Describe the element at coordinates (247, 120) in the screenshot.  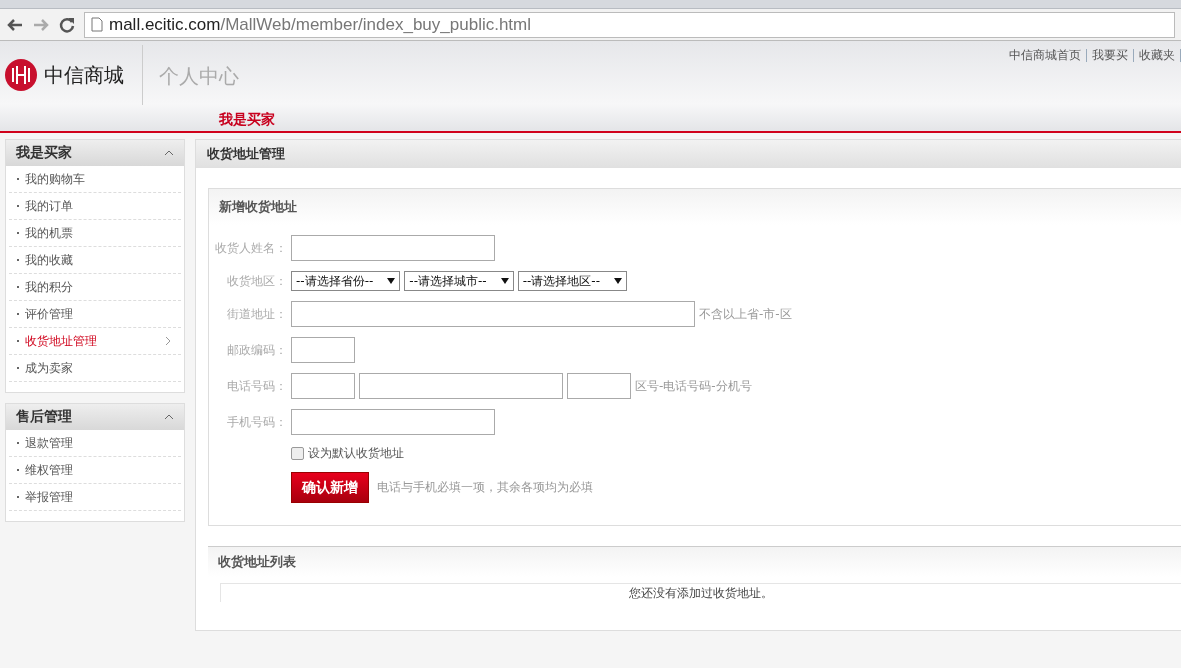
I see `nav-tab: 我是买家` at that location.